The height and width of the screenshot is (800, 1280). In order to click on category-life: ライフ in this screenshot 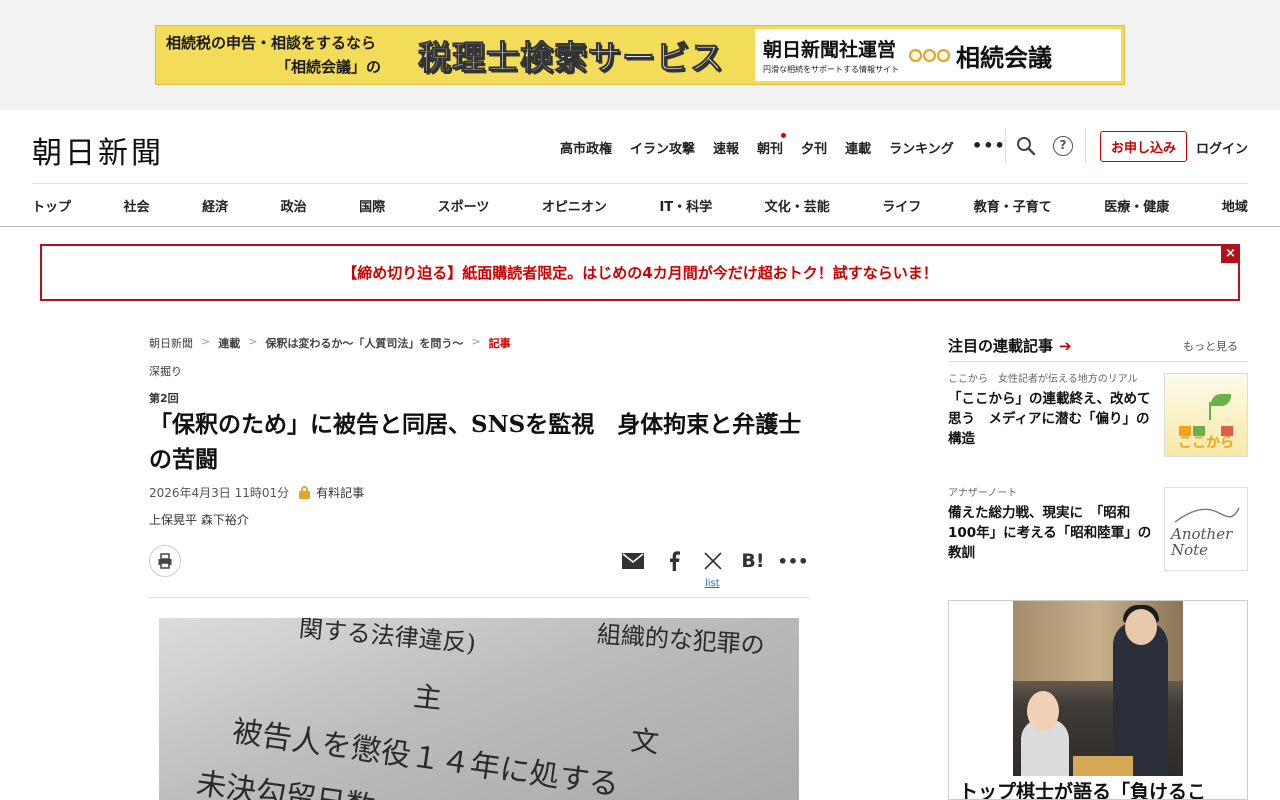, I will do `click(901, 205)`.